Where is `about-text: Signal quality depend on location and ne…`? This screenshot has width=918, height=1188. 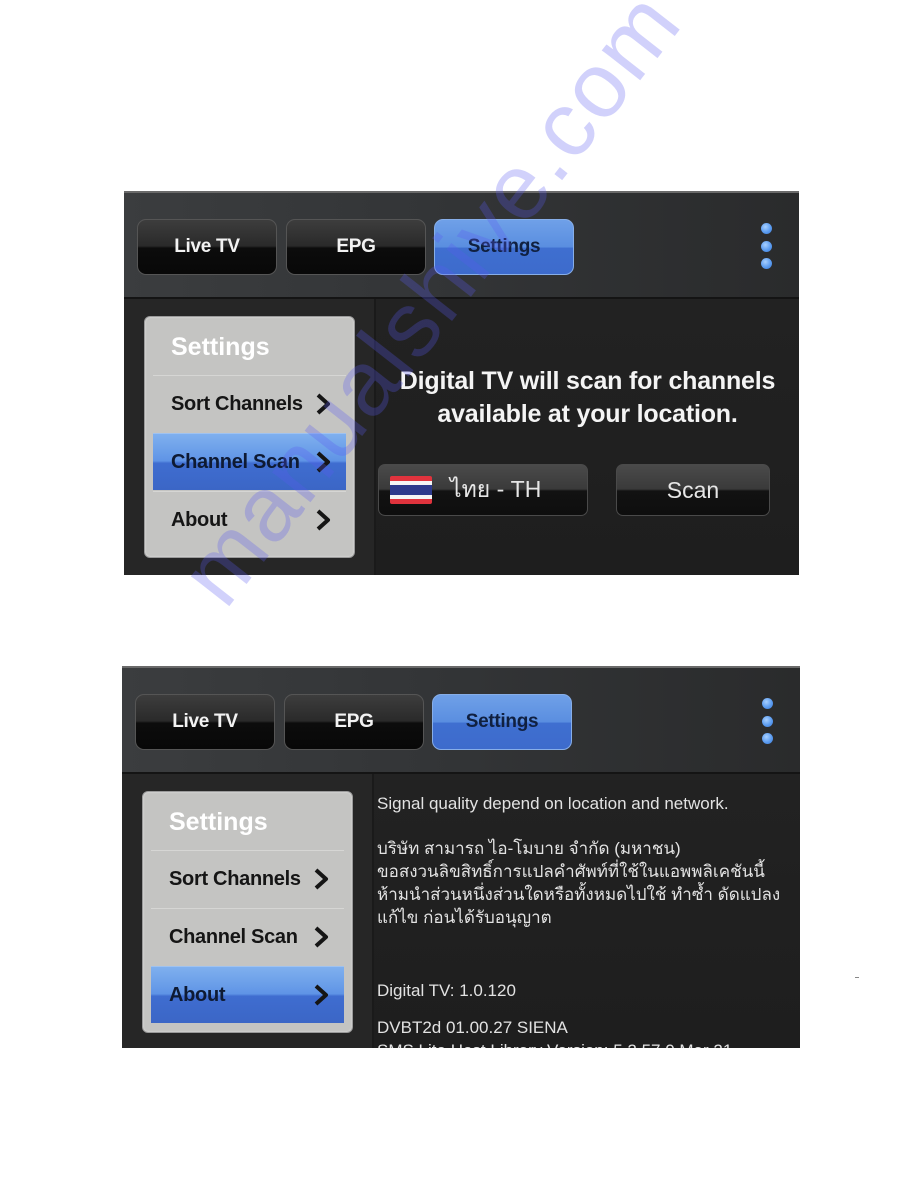
about-text: Signal quality depend on location and ne… is located at coordinates (584, 920).